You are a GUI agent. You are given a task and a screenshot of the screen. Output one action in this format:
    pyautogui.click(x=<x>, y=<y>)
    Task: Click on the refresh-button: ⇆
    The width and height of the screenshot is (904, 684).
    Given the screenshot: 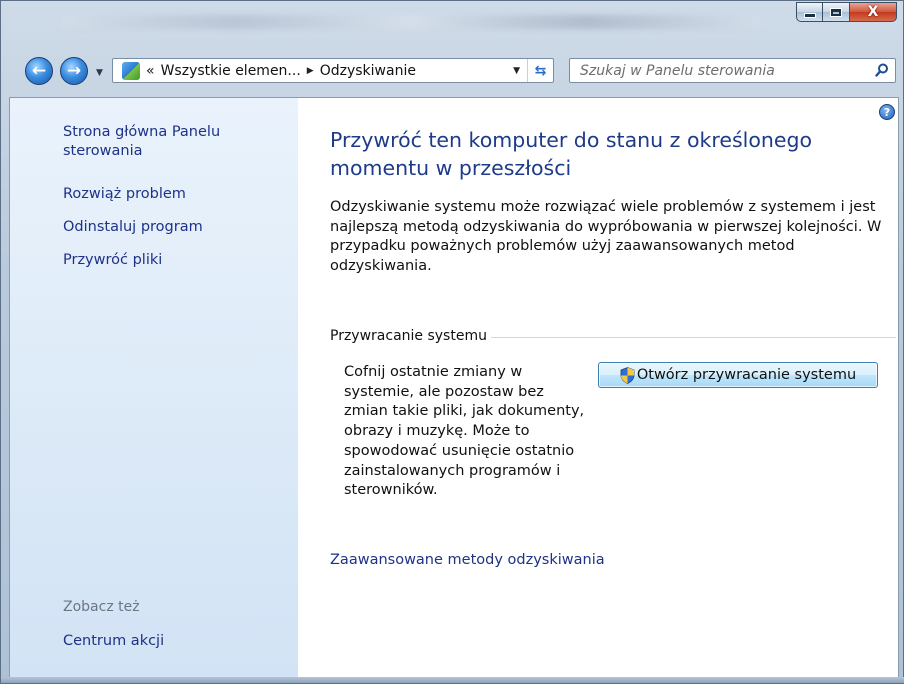 What is the action you would take?
    pyautogui.click(x=540, y=70)
    